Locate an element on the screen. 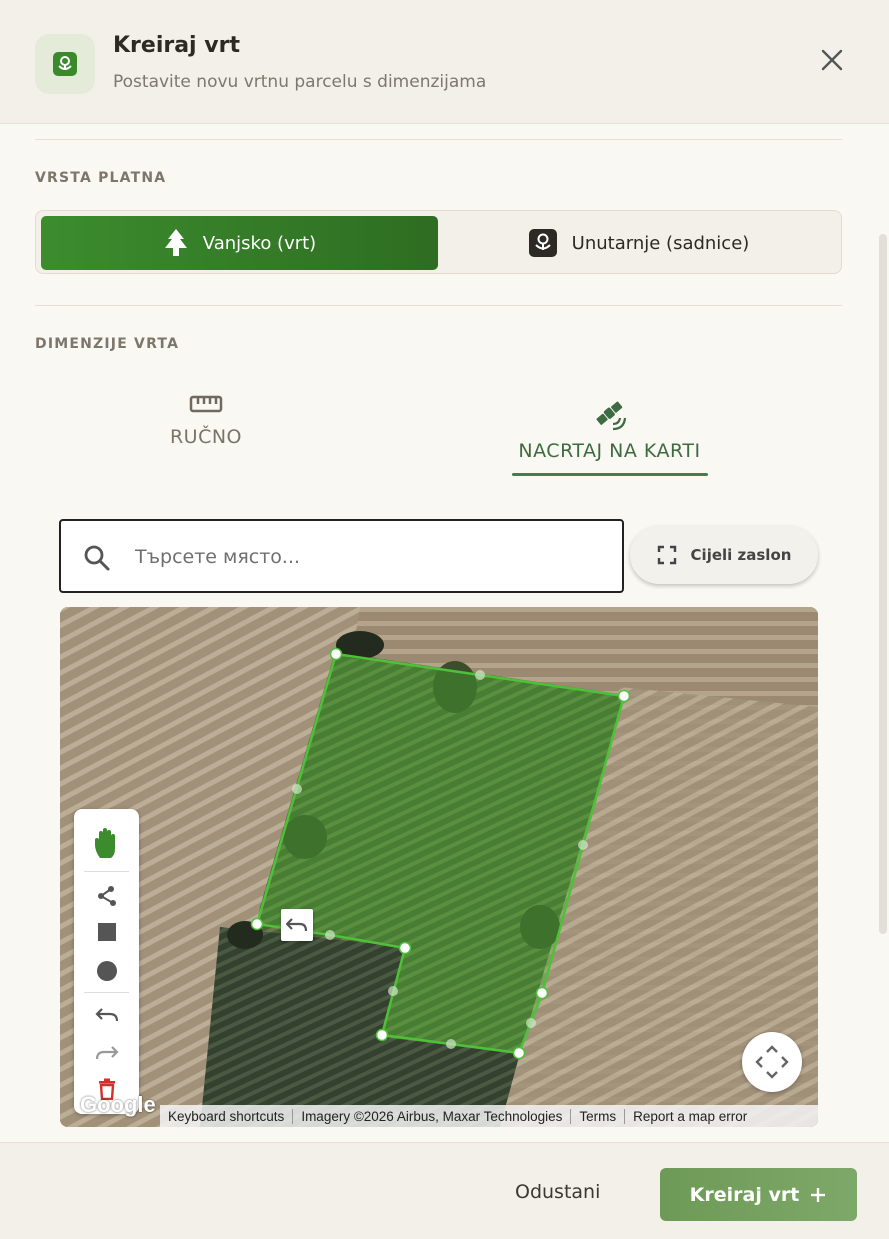  tab-manual-label: RUČNO is located at coordinates (206, 437).